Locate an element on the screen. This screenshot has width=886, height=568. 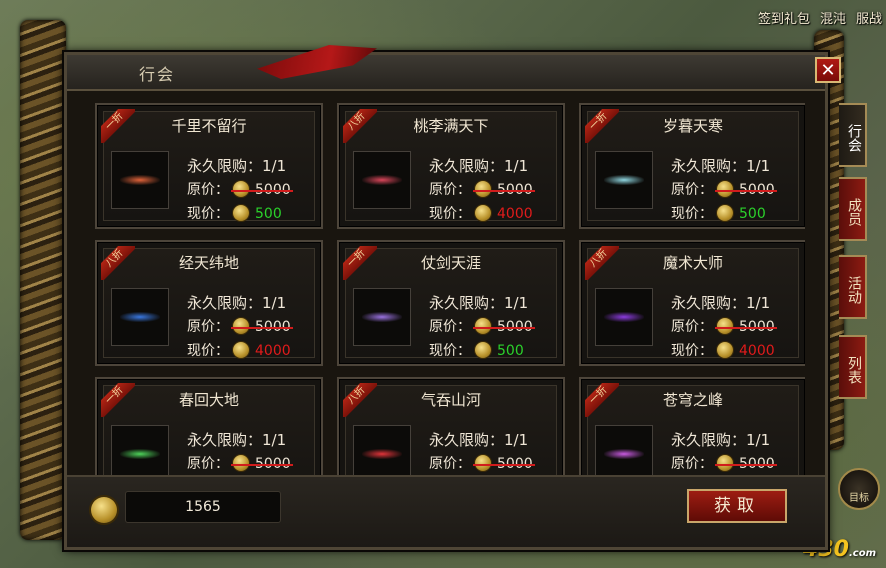
left-dragon-ornament is located at coordinates (43, 280).